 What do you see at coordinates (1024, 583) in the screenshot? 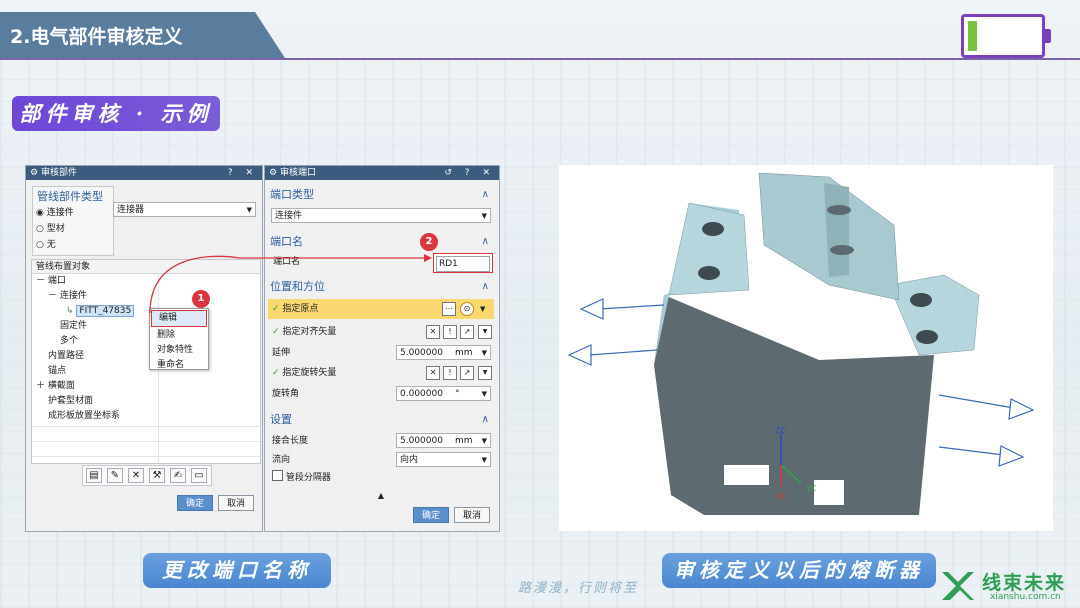
I see `logo-name: 线束未来` at bounding box center [1024, 583].